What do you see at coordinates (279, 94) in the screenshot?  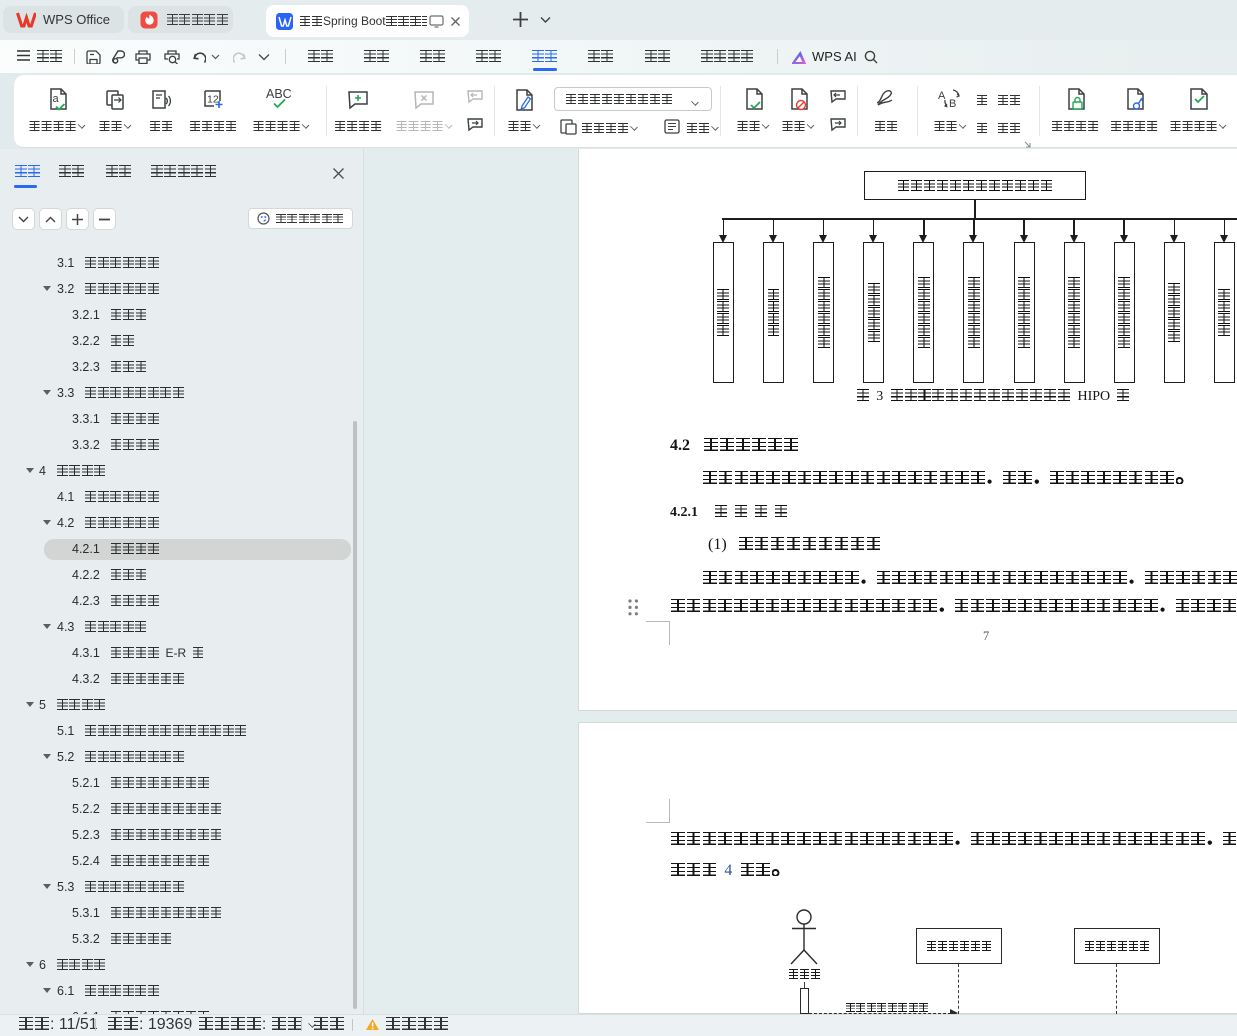 I see `svg-text: ABC` at bounding box center [279, 94].